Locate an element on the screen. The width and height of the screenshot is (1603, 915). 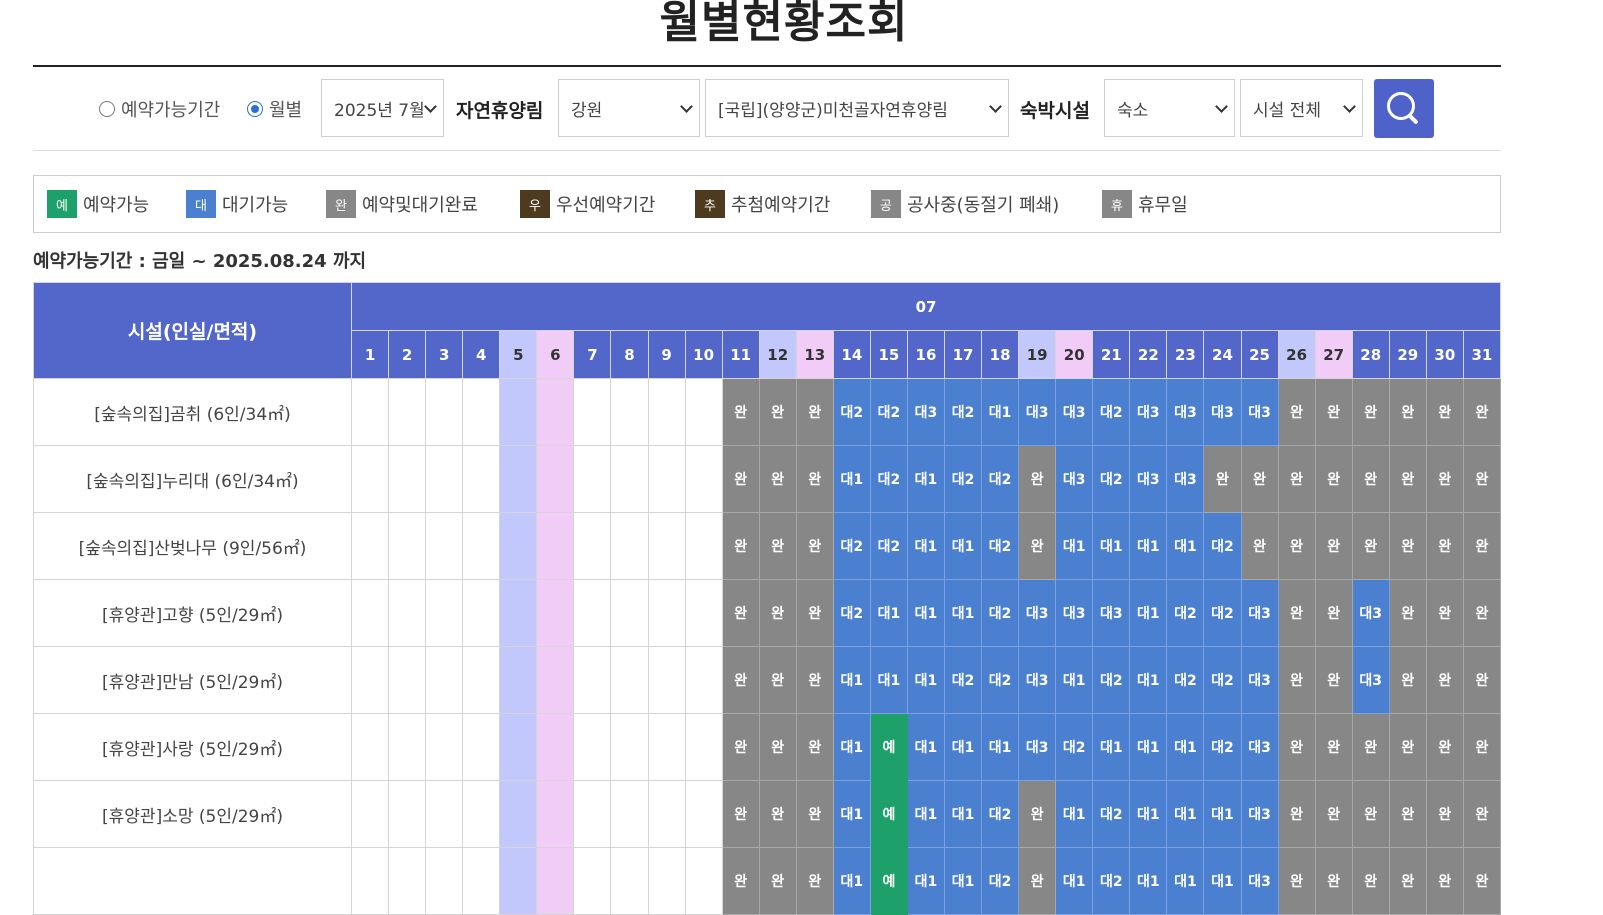
region-select: 강원 is located at coordinates (629, 108).